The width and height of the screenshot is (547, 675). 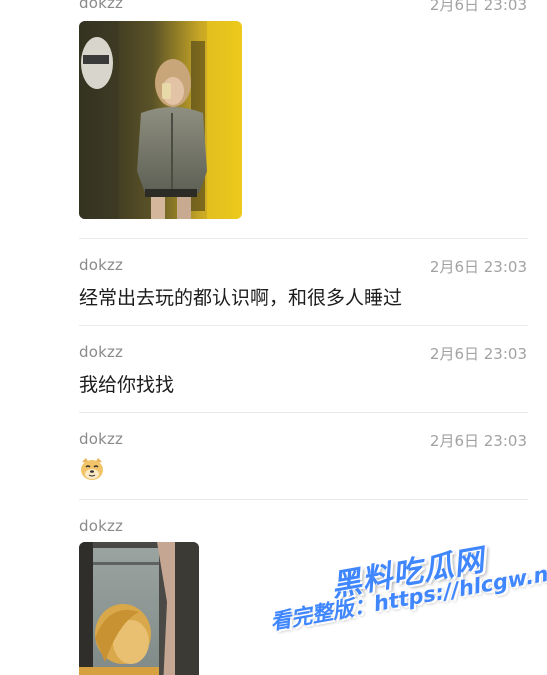 I want to click on doge-emoji-icon, so click(x=92, y=469).